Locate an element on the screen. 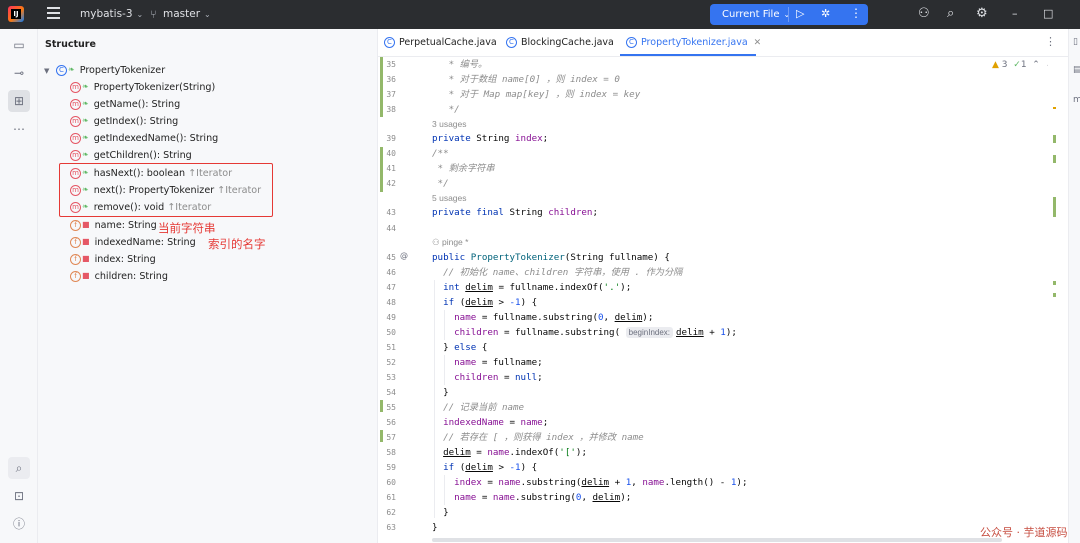 This screenshot has width=1080, height=543. problems-info-icon: ⓘ is located at coordinates (19, 524).